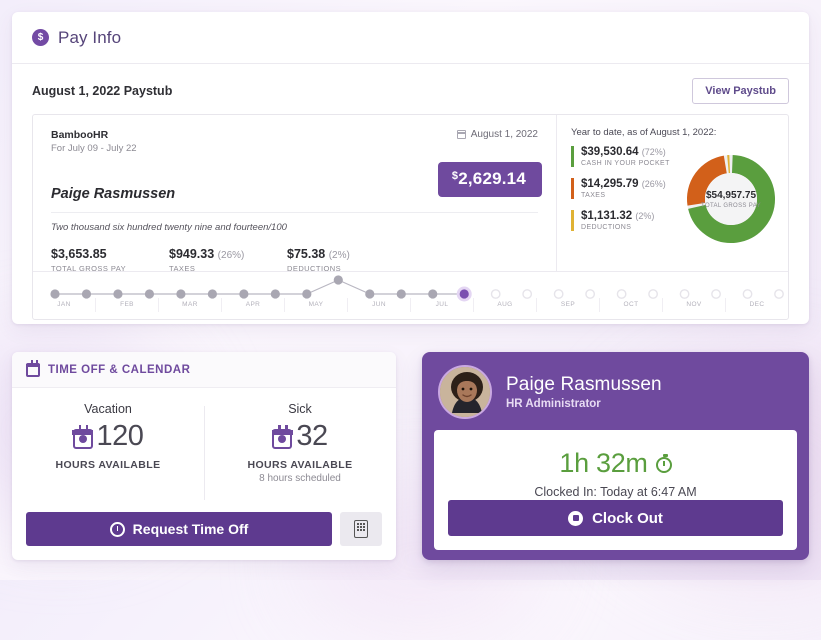  Describe the element at coordinates (102, 91) in the screenshot. I see `paystub-date-label: August 1, 2022 Paystub` at that location.